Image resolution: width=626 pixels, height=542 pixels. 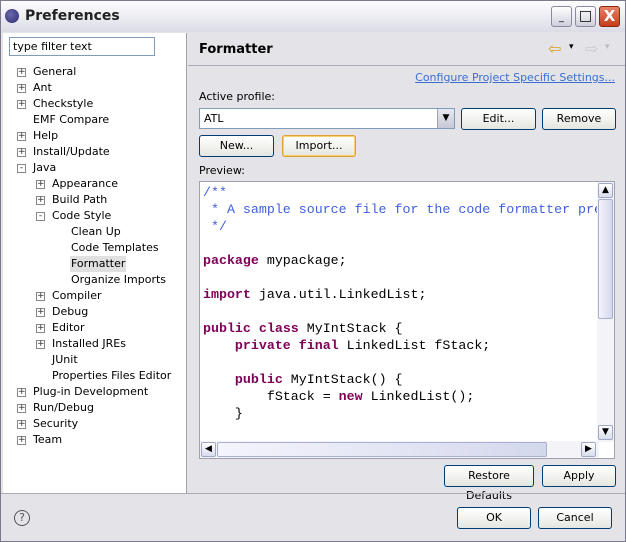 I want to click on code-token: /**, so click(x=215, y=192).